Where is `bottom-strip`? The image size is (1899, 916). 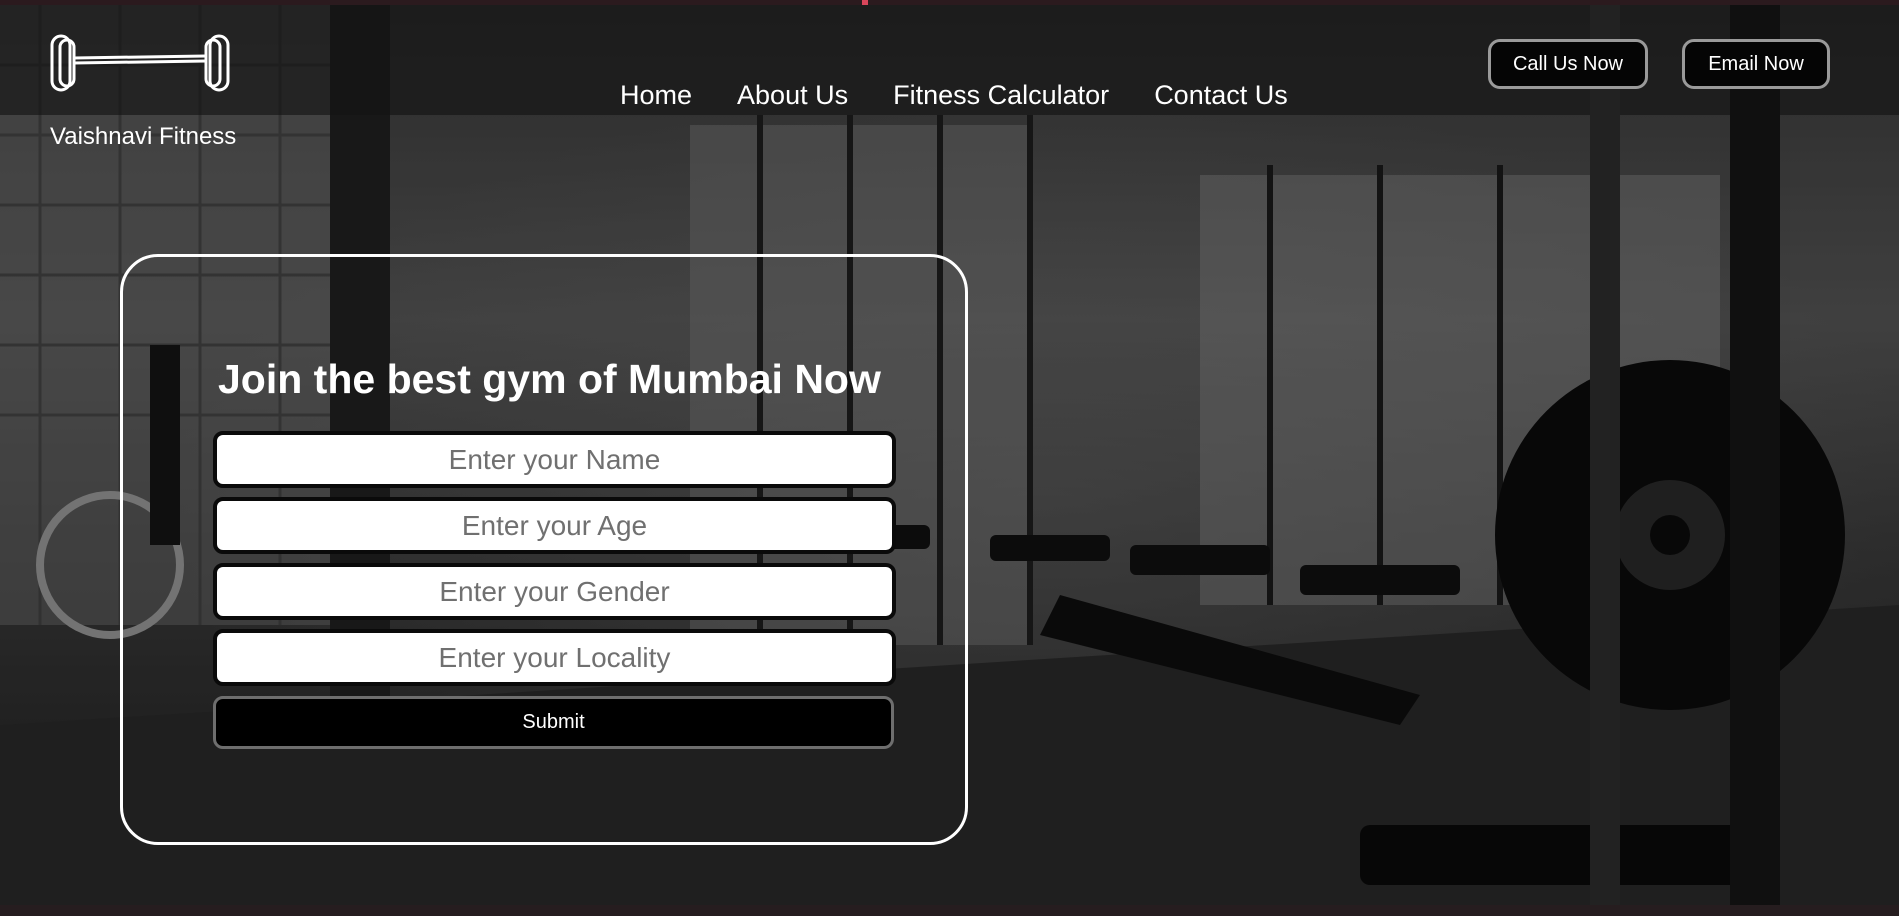
bottom-strip is located at coordinates (949, 910).